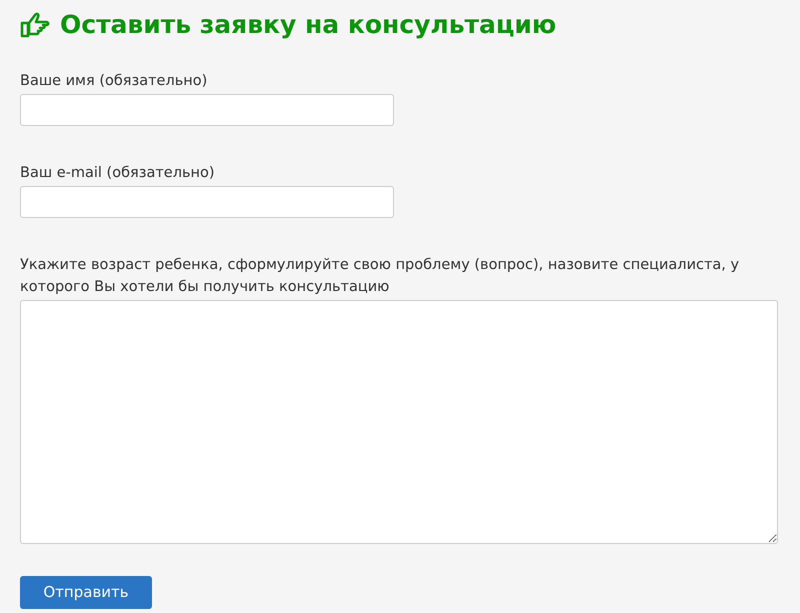 This screenshot has width=800, height=613. Describe the element at coordinates (380, 276) in the screenshot. I see `field-label: Укажите возраст ребенка, сформулируйте свою проблему (вопрос), назовите специалиста, у которого Вы хотели бы получить консультацию` at that location.